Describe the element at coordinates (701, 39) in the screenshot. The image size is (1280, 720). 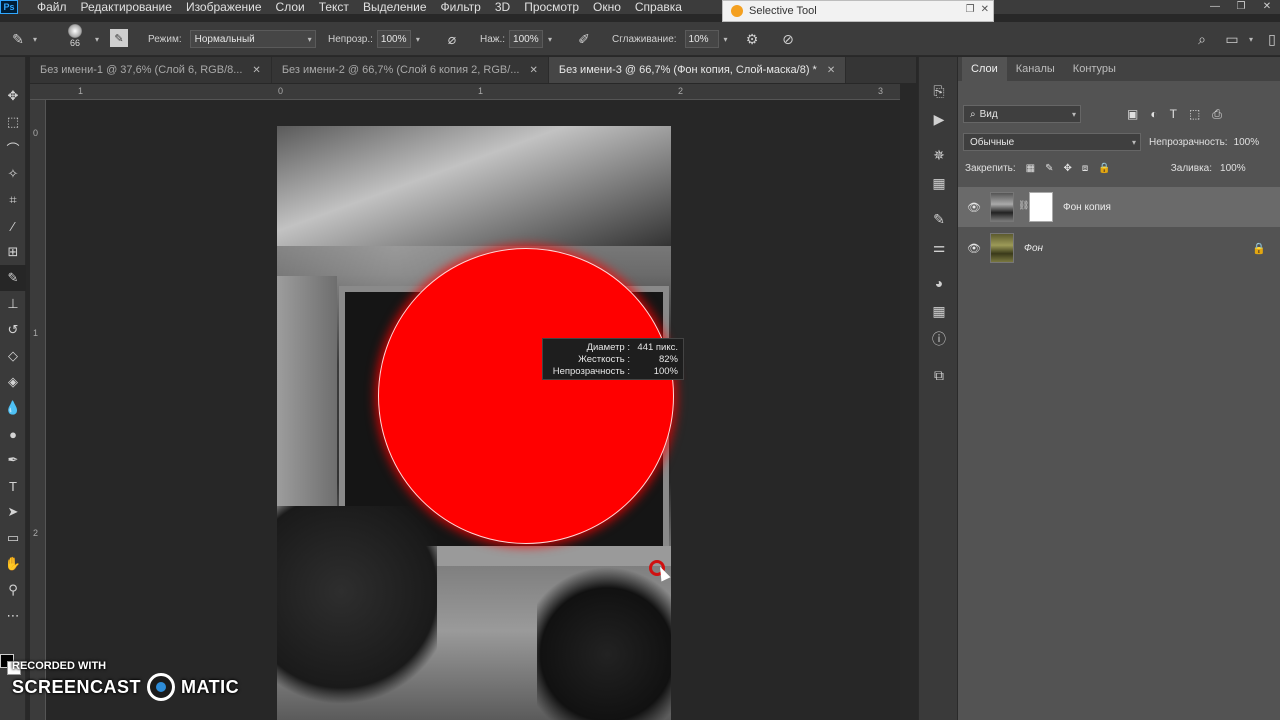
I see `smoothing-input: 10%` at that location.